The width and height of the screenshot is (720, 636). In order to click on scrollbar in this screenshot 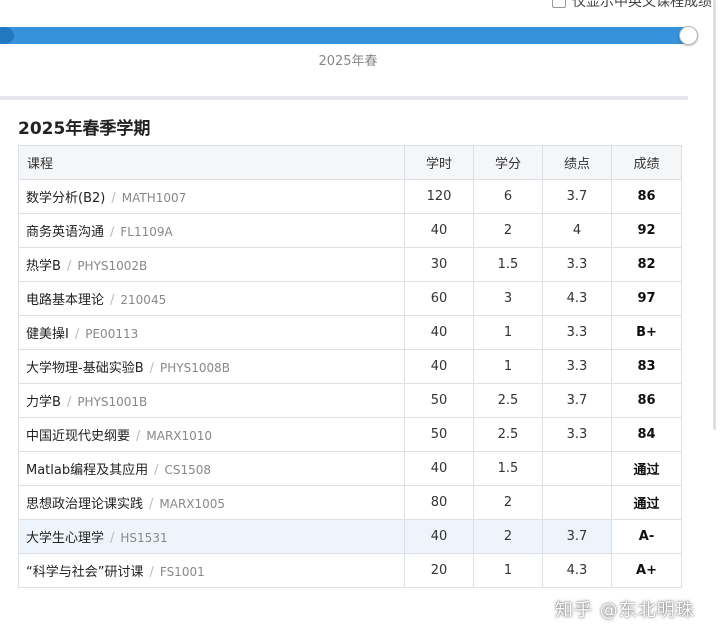, I will do `click(714, 215)`.